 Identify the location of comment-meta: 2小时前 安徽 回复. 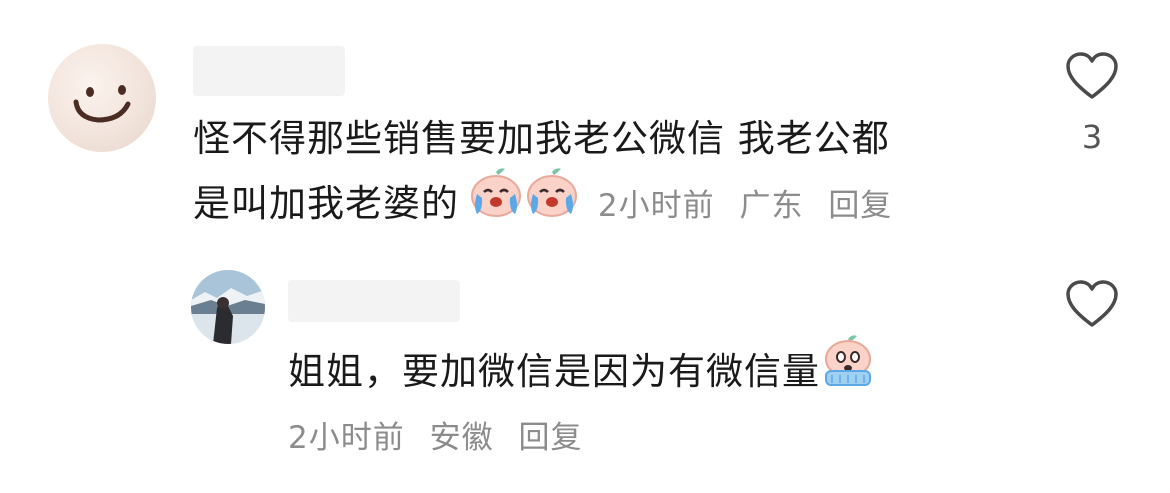
(442, 434).